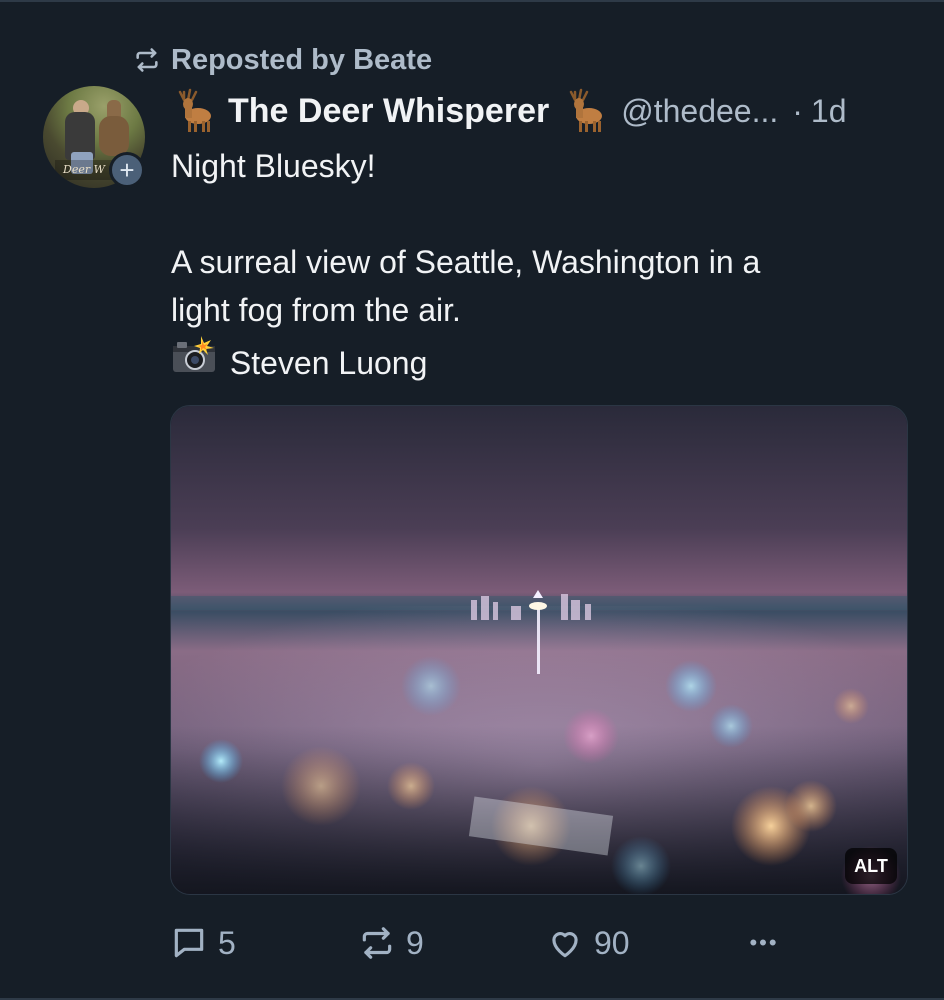  I want to click on repost-count: 9, so click(415, 942).